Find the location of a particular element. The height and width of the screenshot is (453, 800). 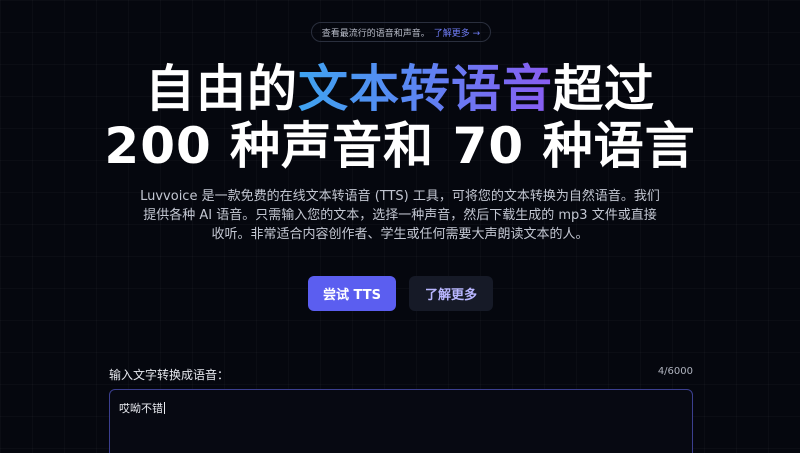

text-caret is located at coordinates (164, 408).